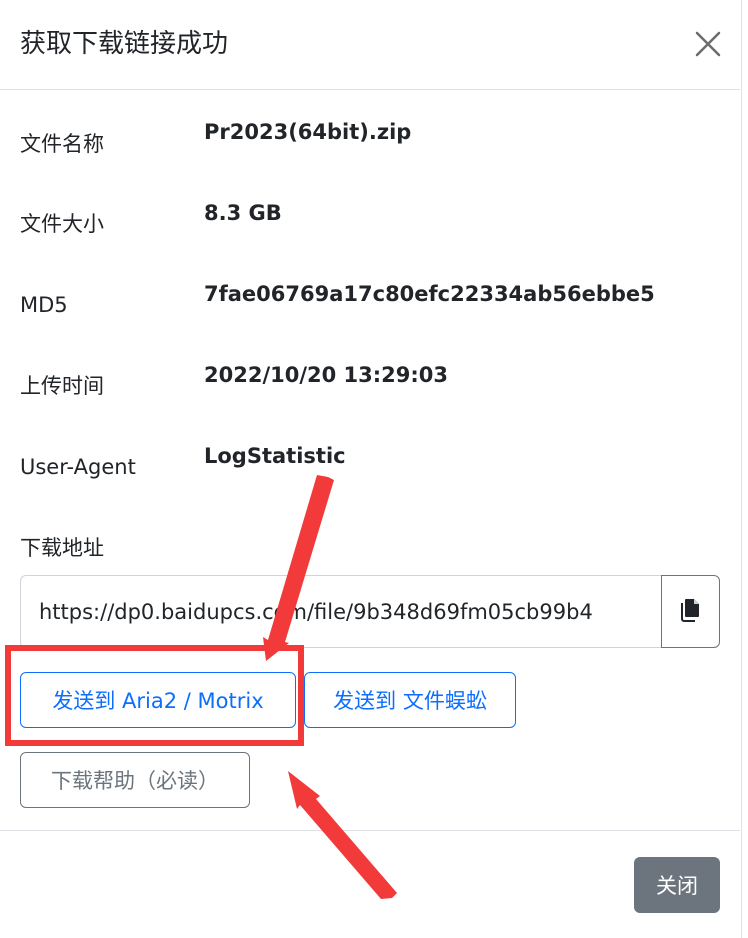 The height and width of the screenshot is (938, 748). Describe the element at coordinates (410, 700) in the screenshot. I see `send-to-wenjianwozhu-button: 发送到 文件蜈蚣` at that location.